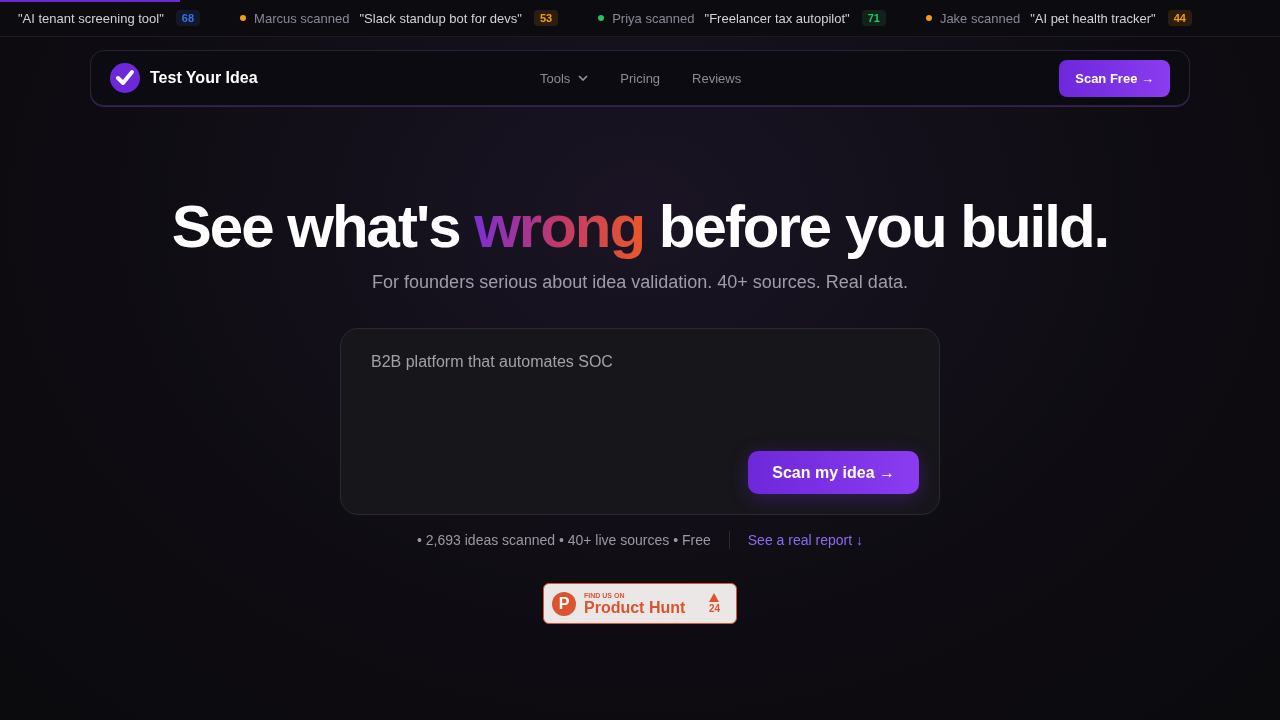 The image size is (1280, 720). I want to click on idea-title: "Slack standup bot for devs", so click(440, 18).